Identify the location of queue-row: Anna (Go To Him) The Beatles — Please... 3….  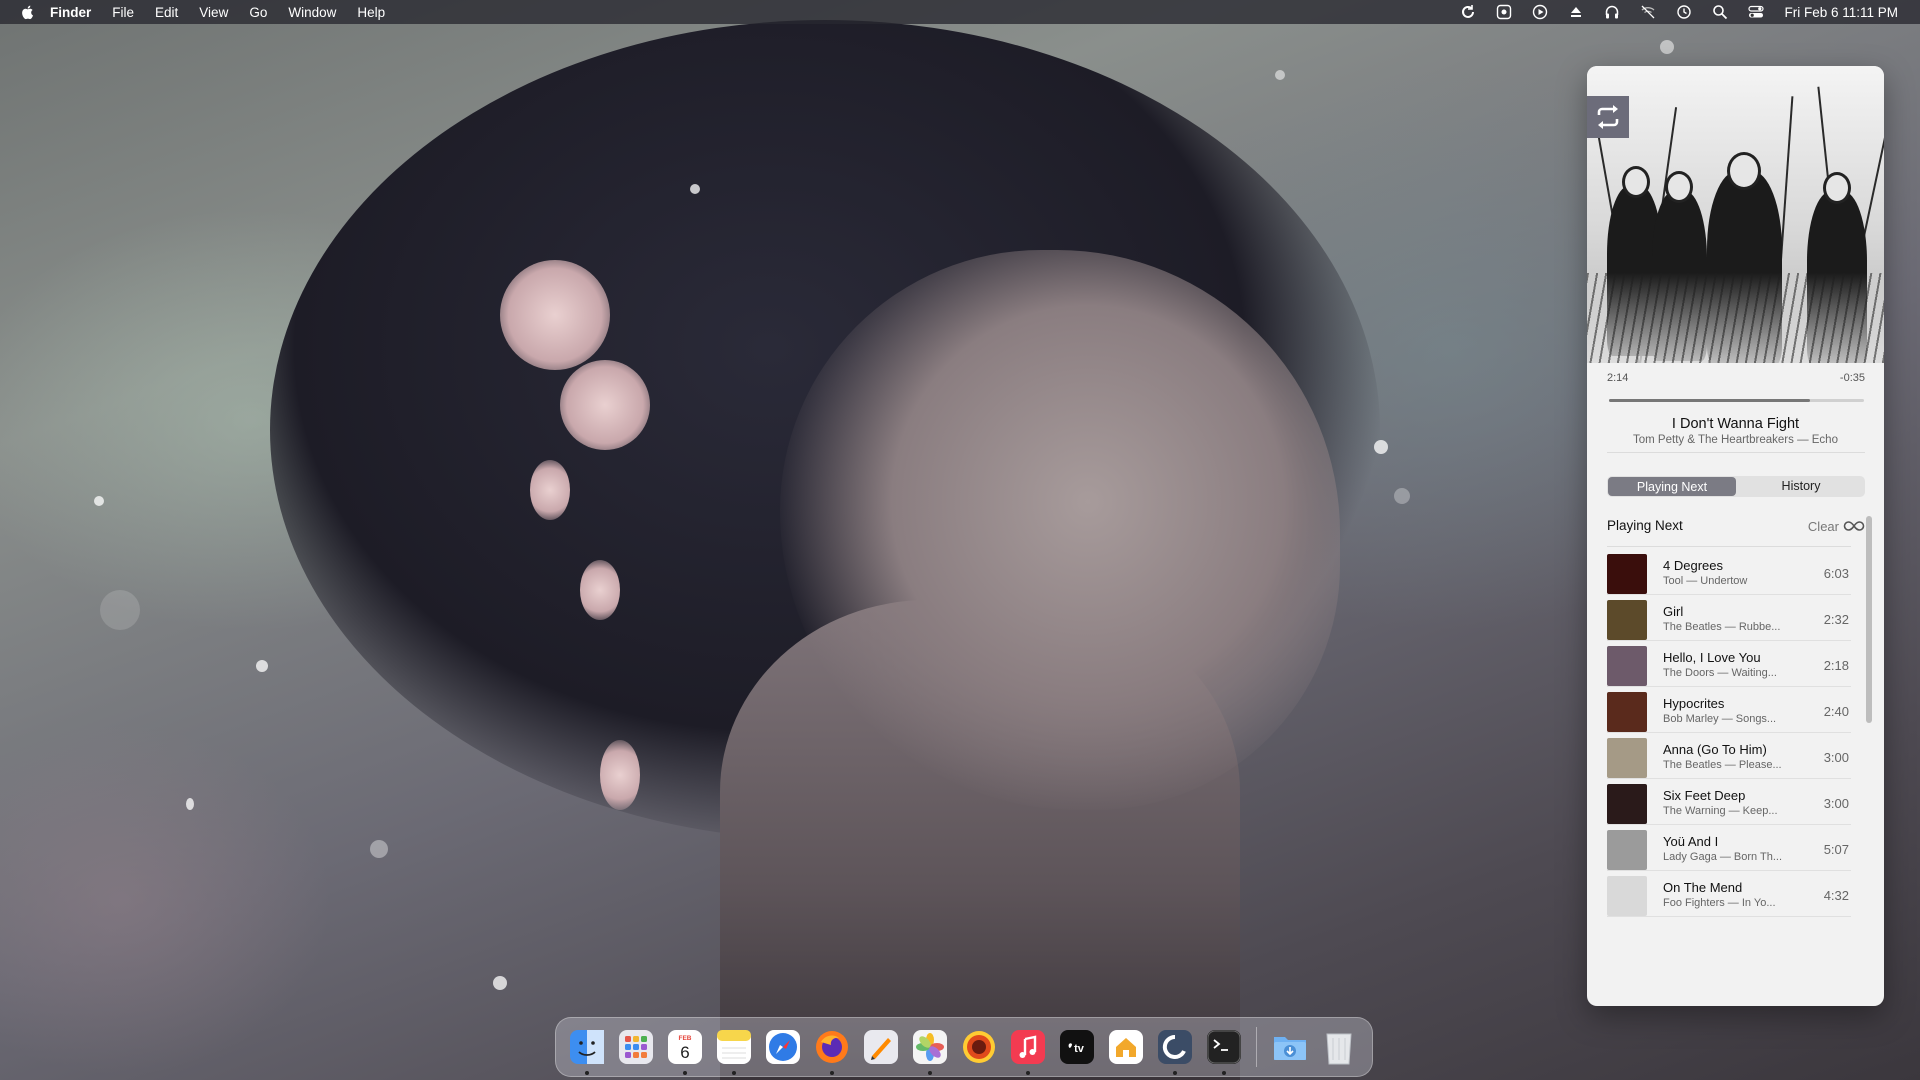
(1729, 756).